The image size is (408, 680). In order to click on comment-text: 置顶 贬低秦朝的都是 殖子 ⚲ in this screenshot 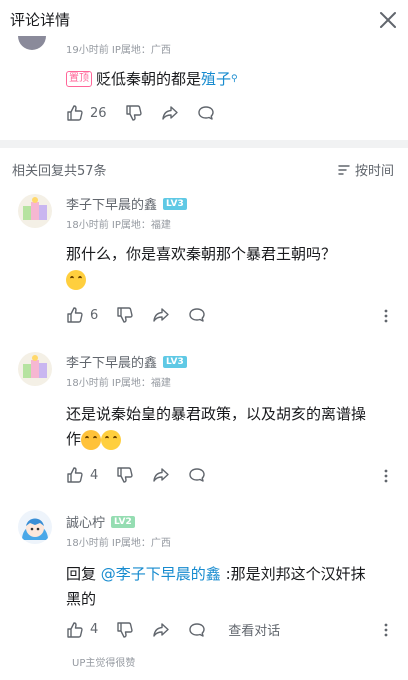, I will do `click(152, 78)`.